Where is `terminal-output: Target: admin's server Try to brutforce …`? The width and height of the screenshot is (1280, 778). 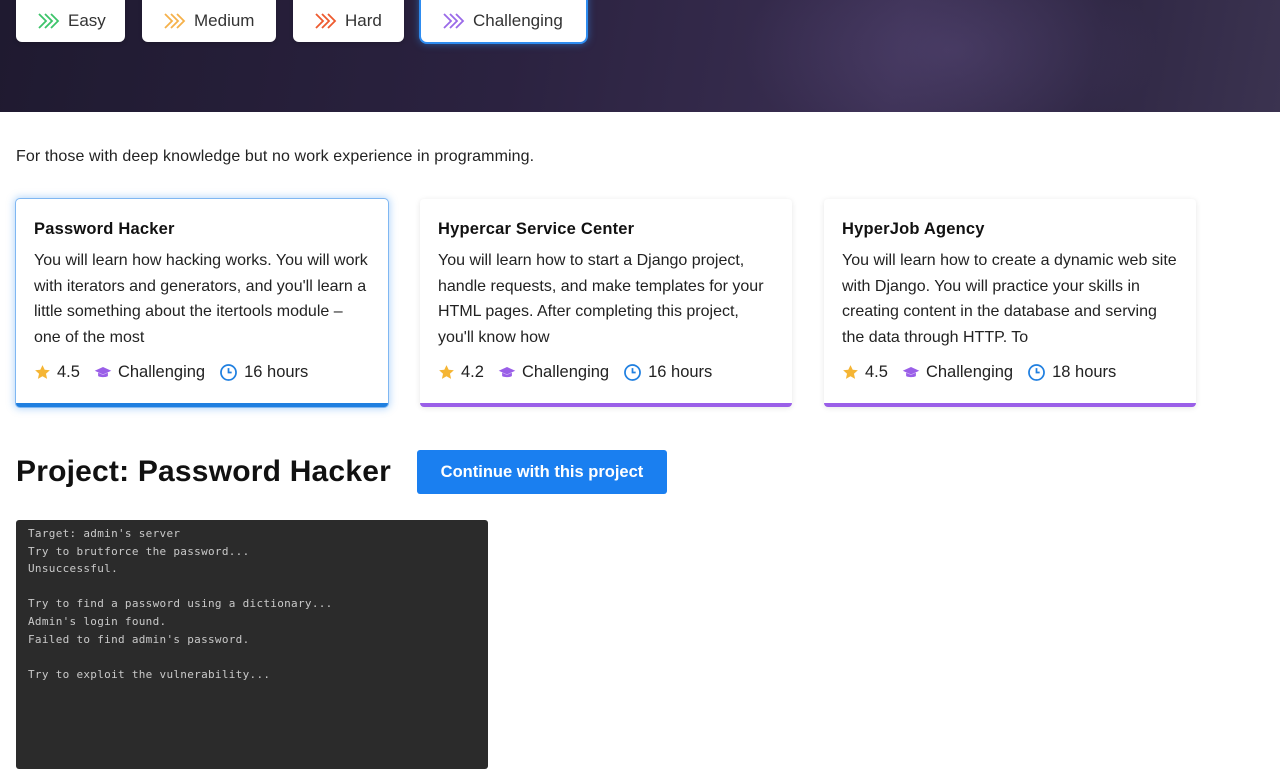
terminal-output: Target: admin's server Try to brutforce … is located at coordinates (252, 644).